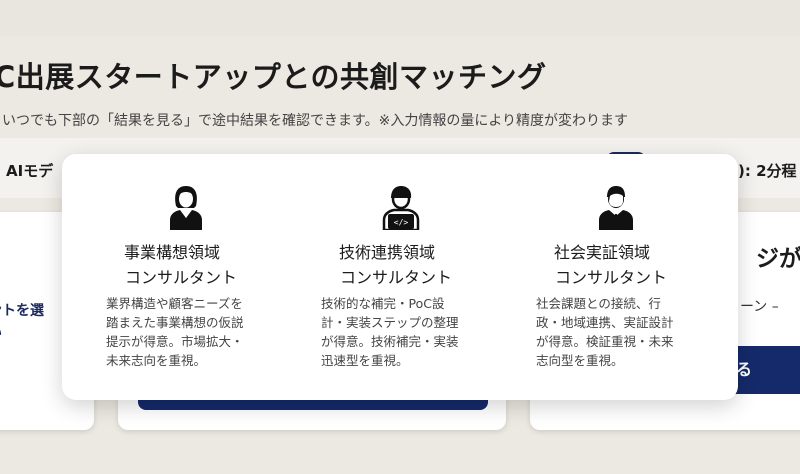  Describe the element at coordinates (181, 265) in the screenshot. I see `consultant-title: 事業構想領域 コンサルタント` at that location.